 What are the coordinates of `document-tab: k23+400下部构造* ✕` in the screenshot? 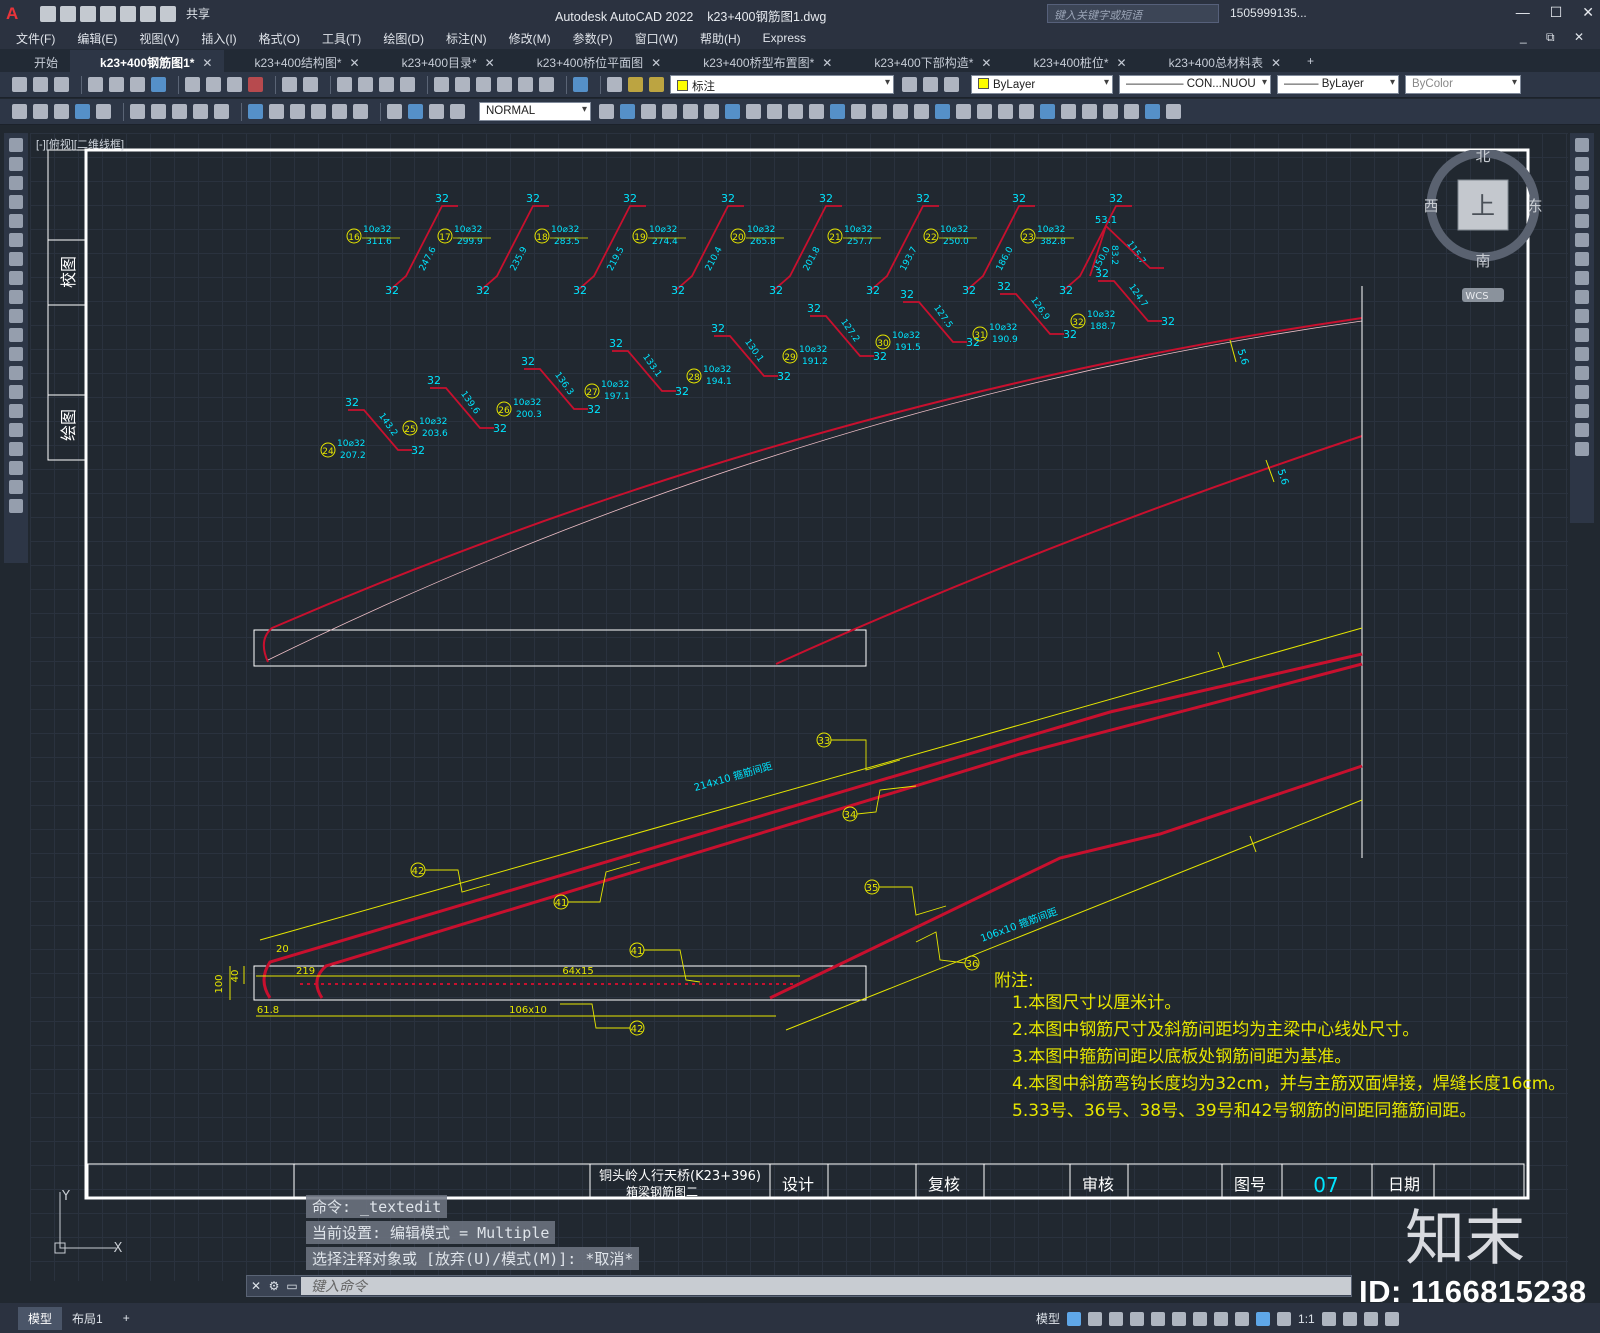 It's located at (923, 61).